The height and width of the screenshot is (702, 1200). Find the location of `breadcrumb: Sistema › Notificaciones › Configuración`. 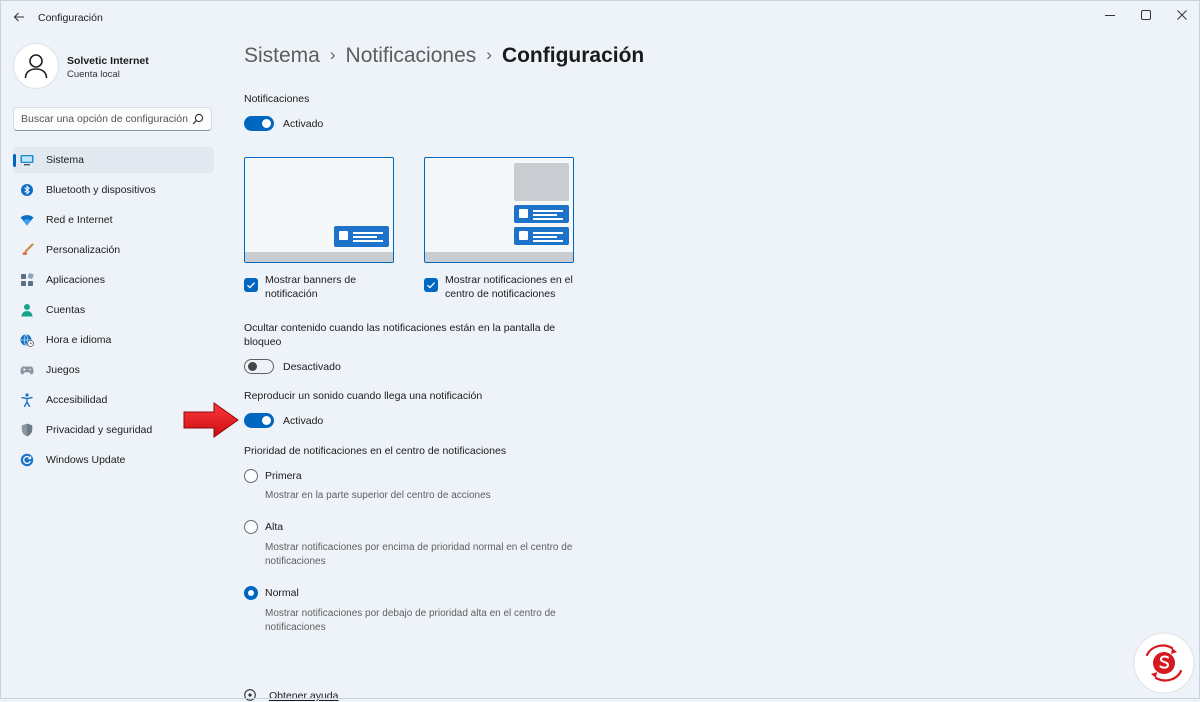

breadcrumb: Sistema › Notificaciones › Configuración is located at coordinates (444, 56).